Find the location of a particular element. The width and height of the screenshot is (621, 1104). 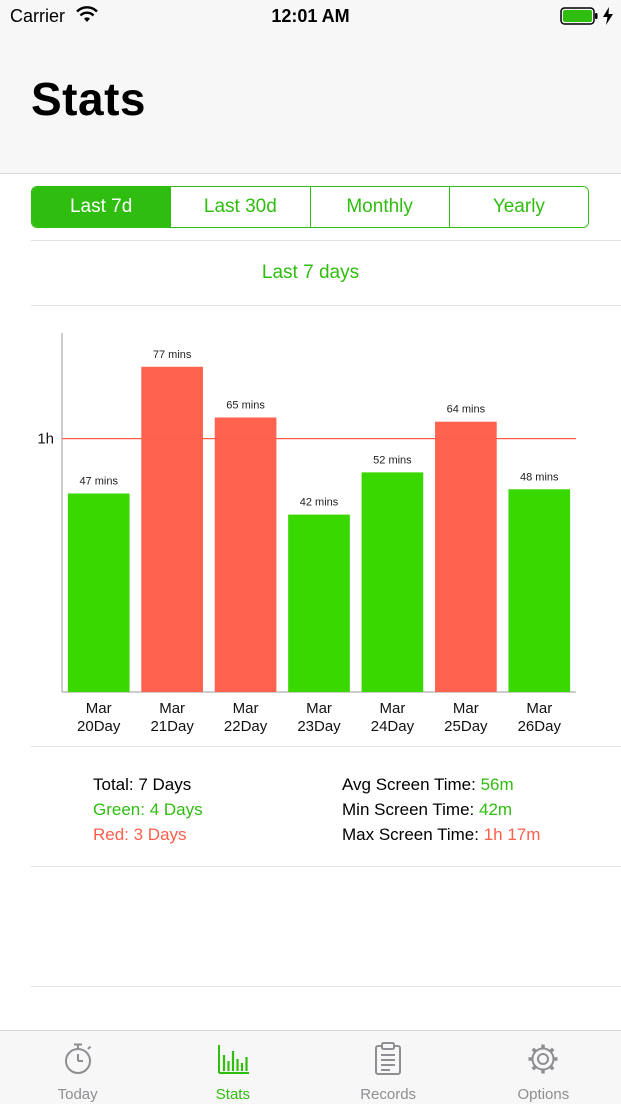

min-screen-time: Min Screen Time: 42m is located at coordinates (441, 809).